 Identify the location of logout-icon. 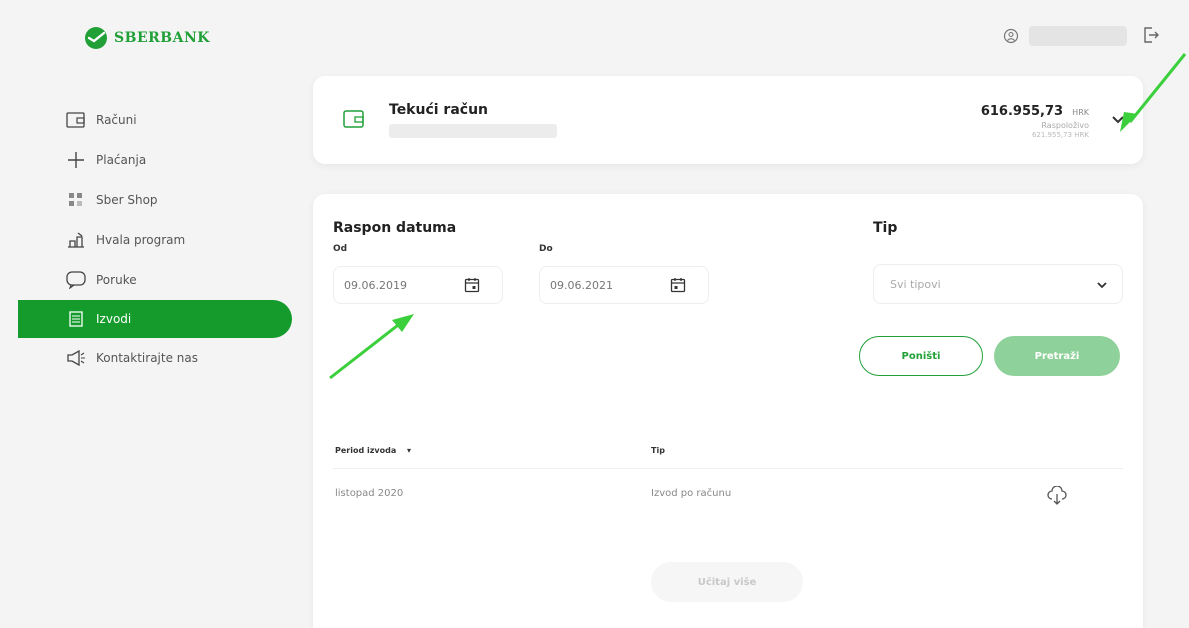
(1151, 35).